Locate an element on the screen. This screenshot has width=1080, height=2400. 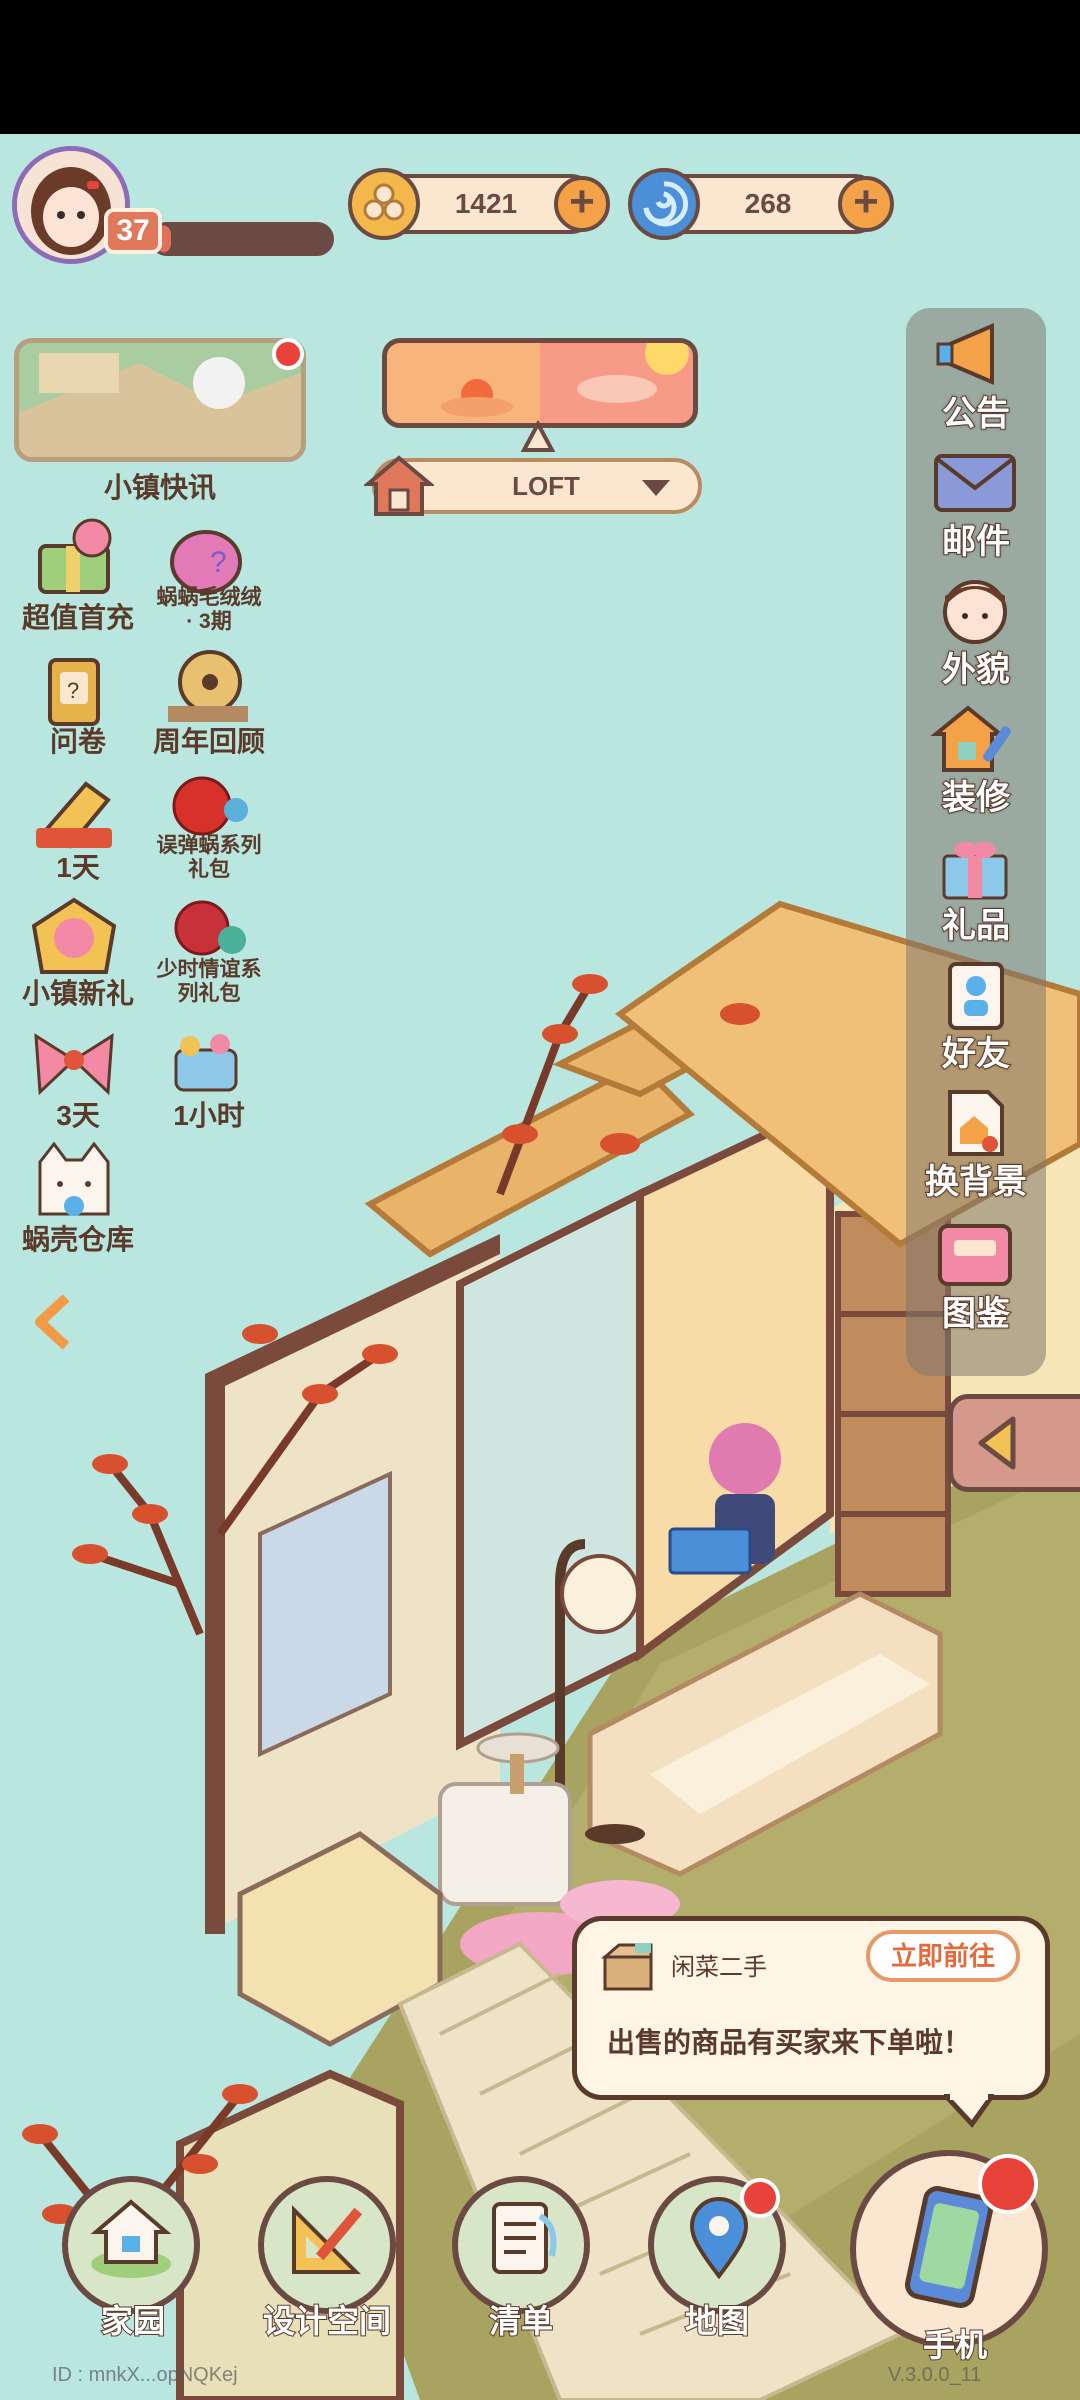
menu-label: 外貌 is located at coordinates (976, 670).